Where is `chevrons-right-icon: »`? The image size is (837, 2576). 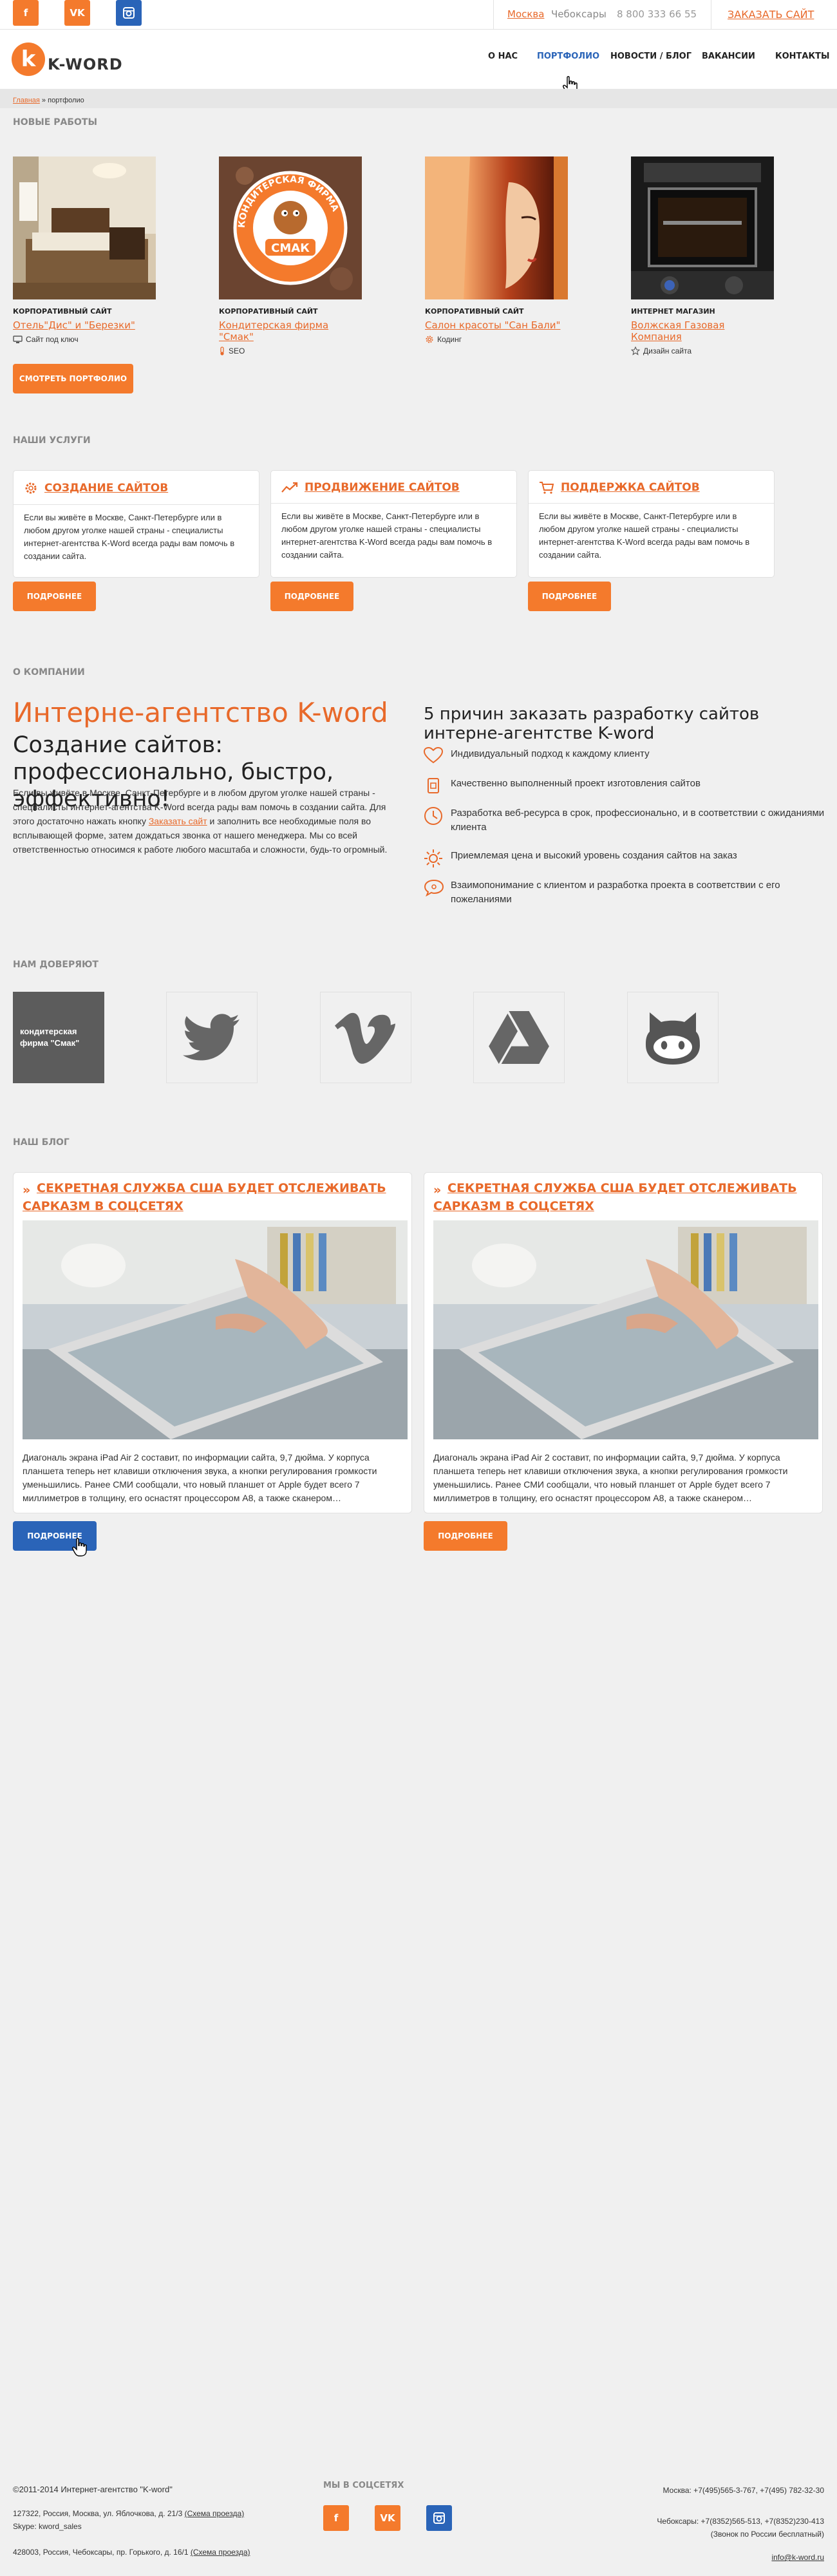
chevrons-right-icon: » is located at coordinates (27, 1190).